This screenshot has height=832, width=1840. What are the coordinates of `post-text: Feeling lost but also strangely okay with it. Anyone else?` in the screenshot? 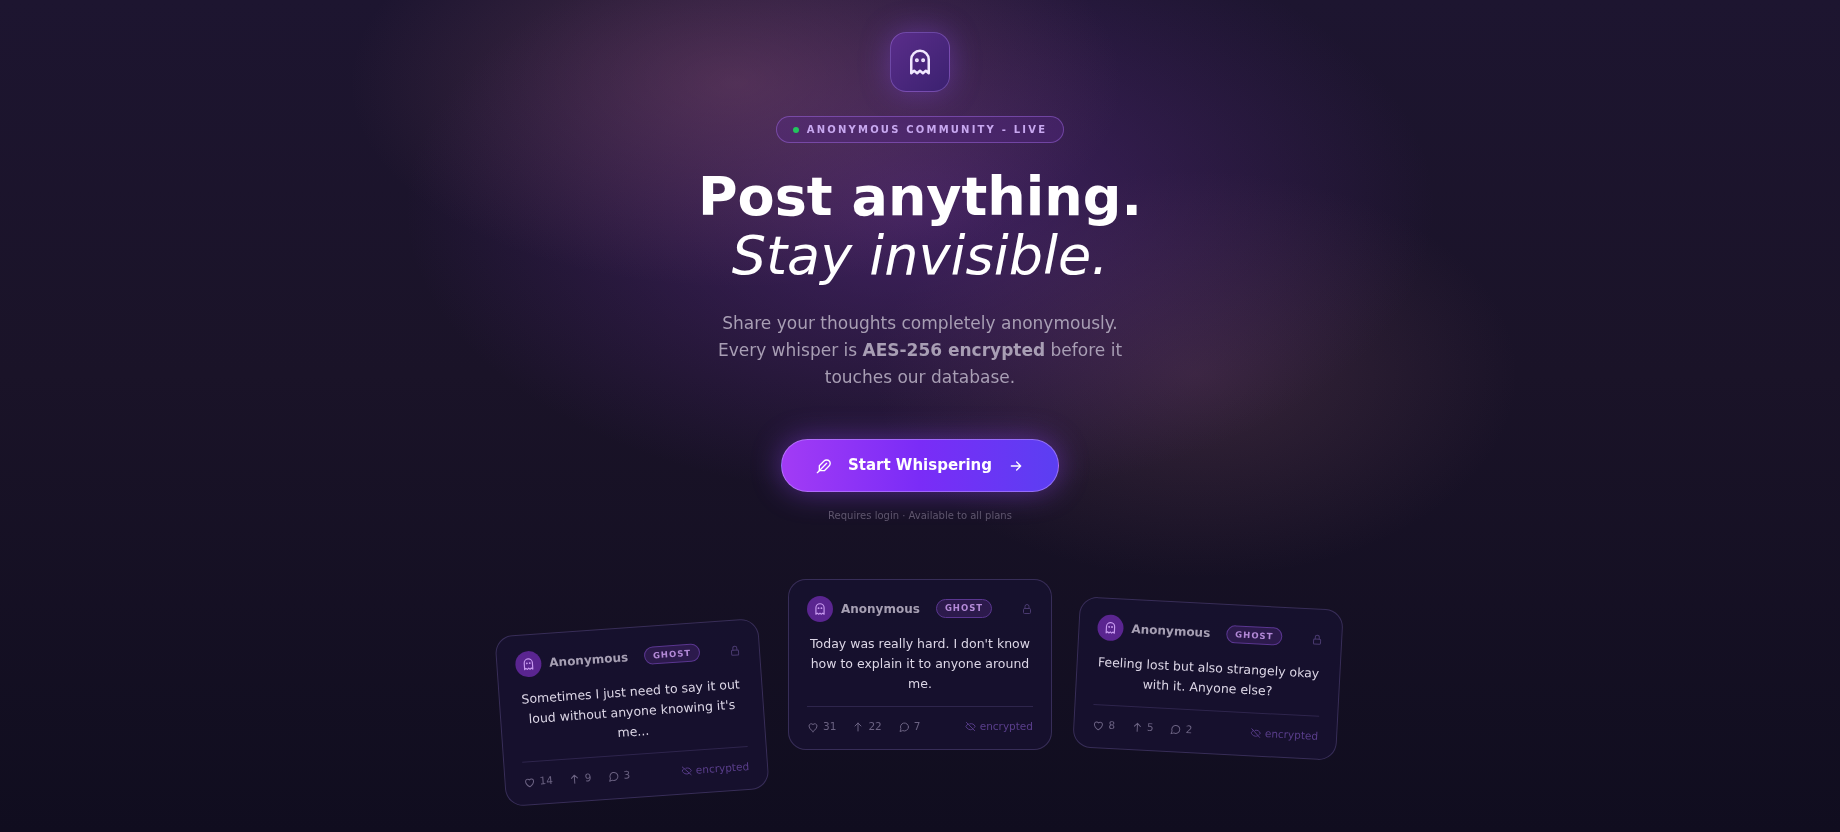 It's located at (1208, 677).